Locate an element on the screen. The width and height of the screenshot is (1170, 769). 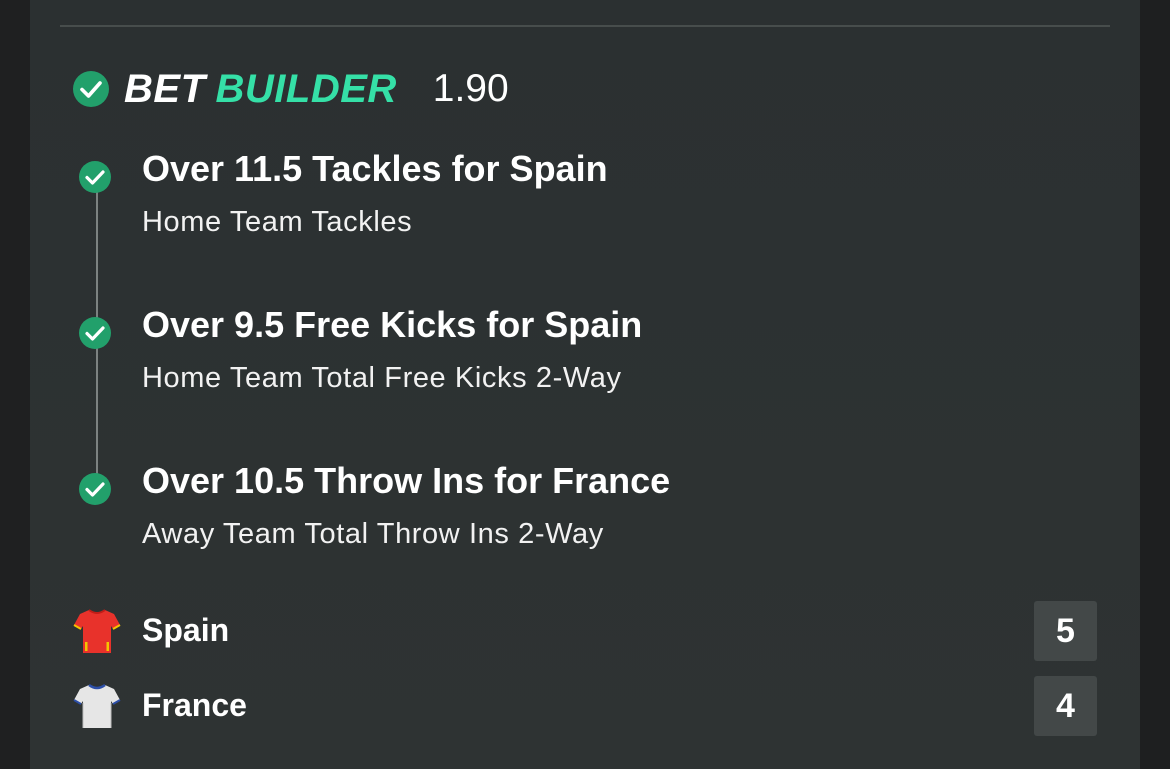
bet-builder-title-bet: BET is located at coordinates (165, 88).